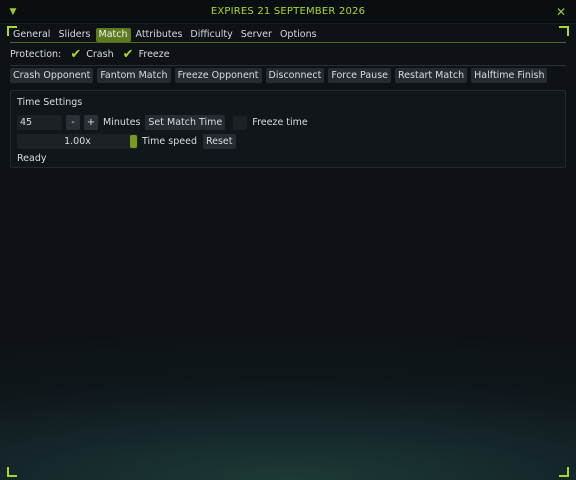  I want to click on minutes-label: Minutes, so click(122, 122).